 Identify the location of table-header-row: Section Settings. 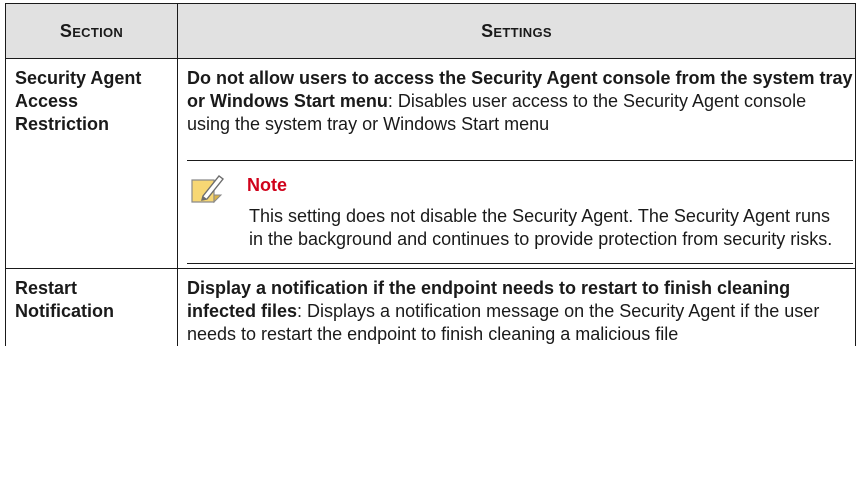
(430, 31).